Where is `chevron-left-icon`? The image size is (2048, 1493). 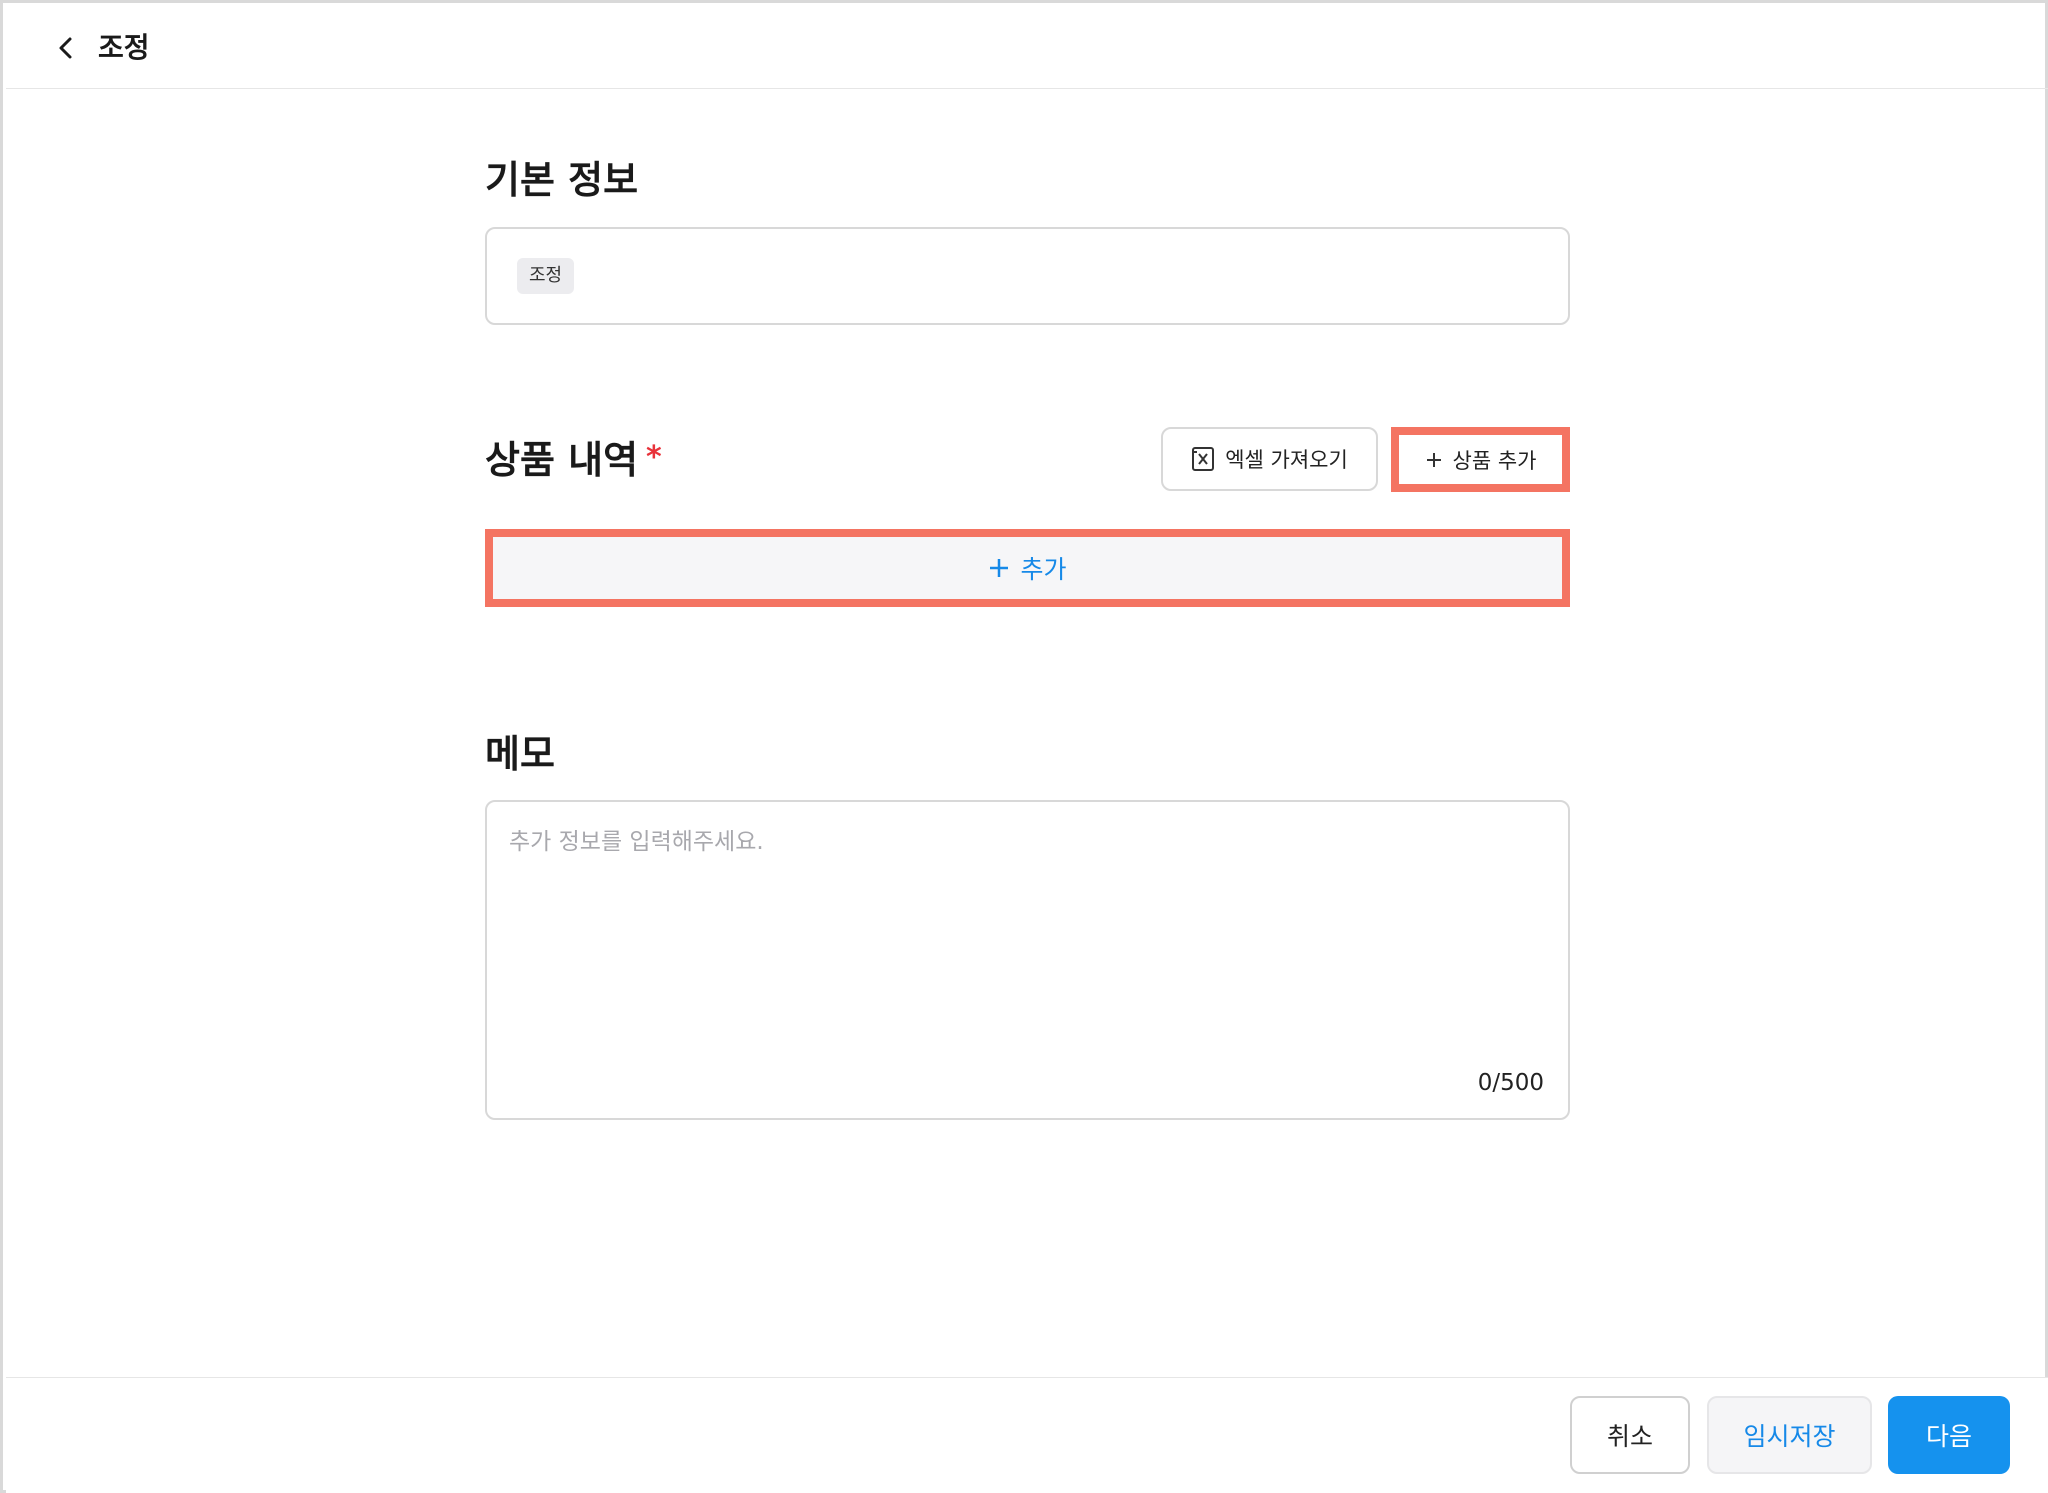
chevron-left-icon is located at coordinates (65, 48).